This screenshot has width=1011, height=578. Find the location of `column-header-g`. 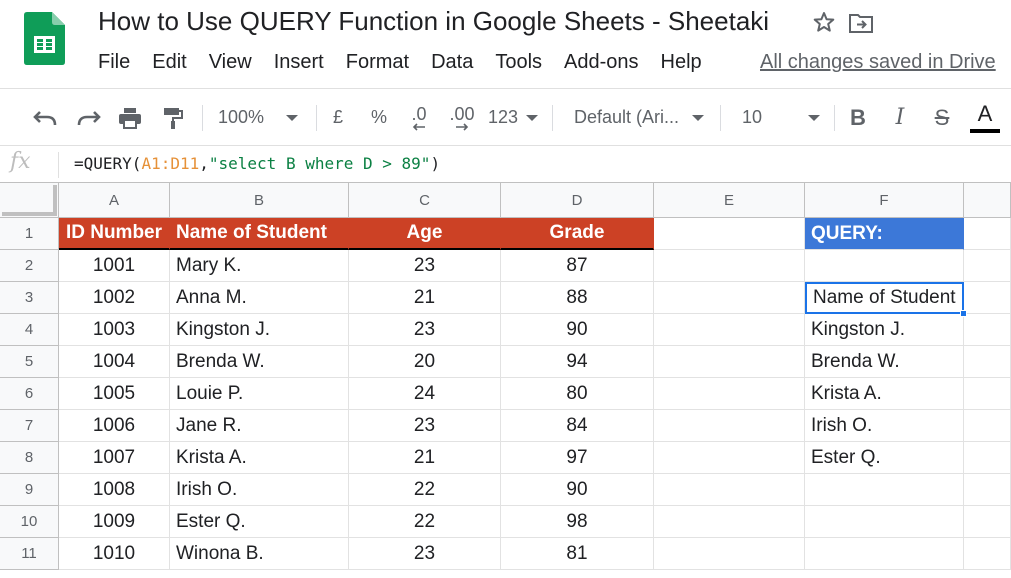

column-header-g is located at coordinates (987, 200).